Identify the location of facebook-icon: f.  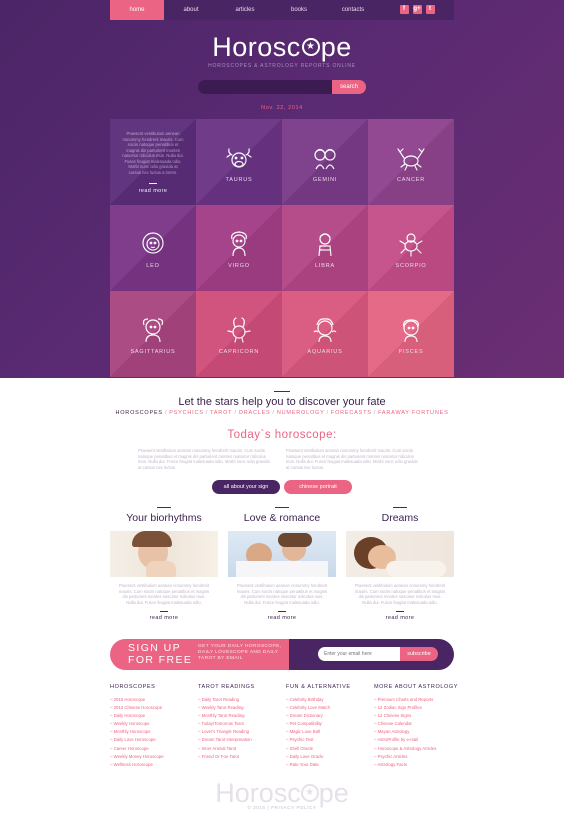
(404, 9).